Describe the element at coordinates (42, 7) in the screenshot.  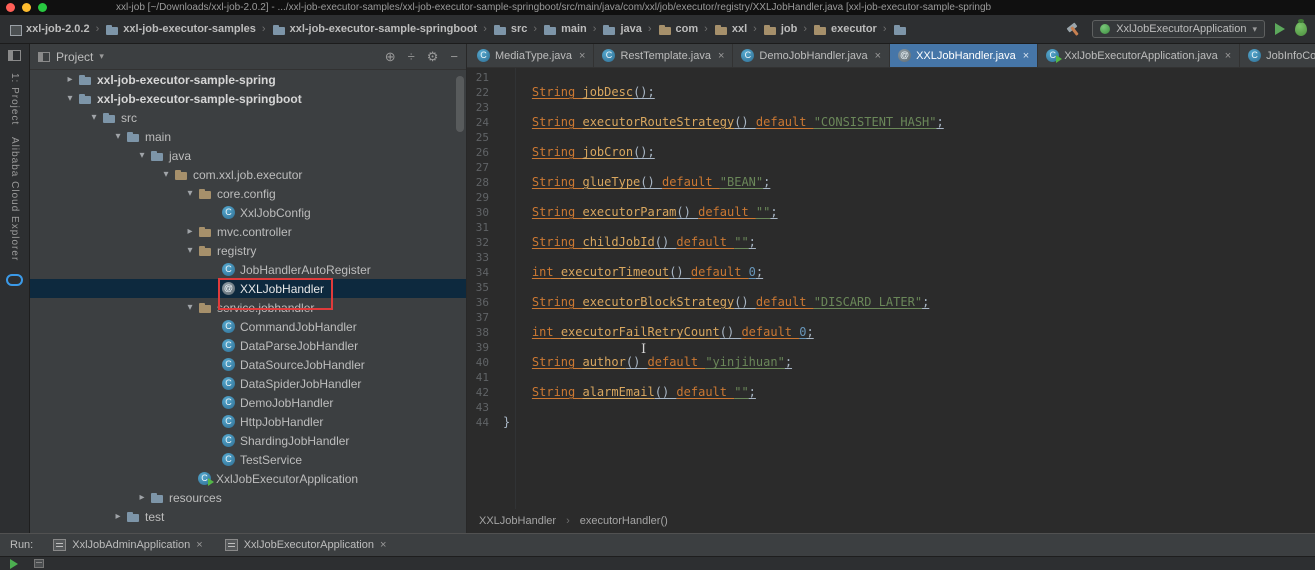
I see `zoom-window-button` at that location.